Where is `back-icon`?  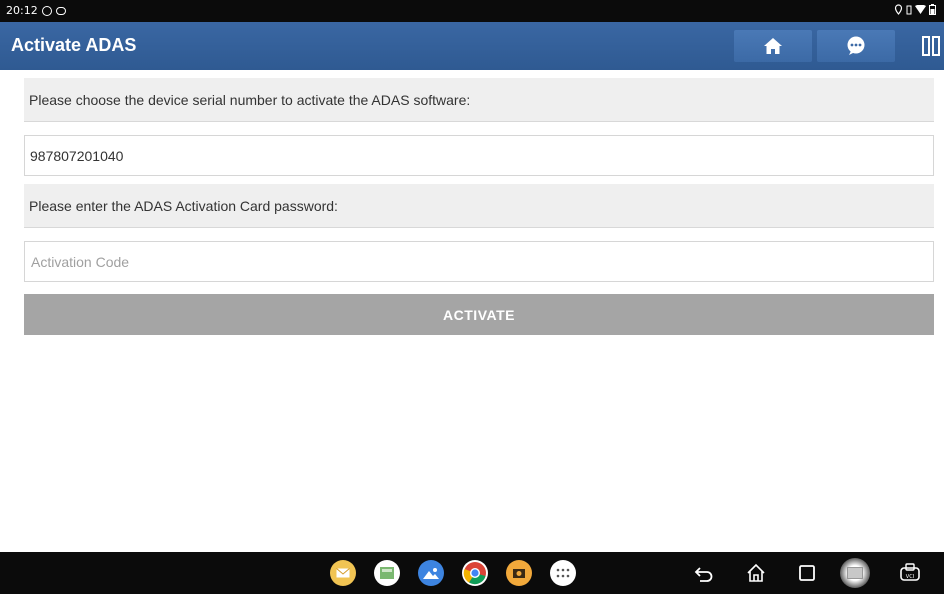 back-icon is located at coordinates (704, 573).